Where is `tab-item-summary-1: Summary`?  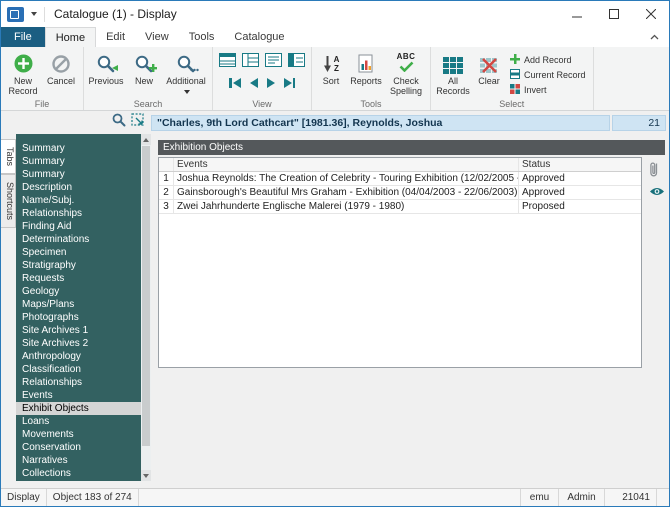
tab-item-summary-1: Summary is located at coordinates (78, 148).